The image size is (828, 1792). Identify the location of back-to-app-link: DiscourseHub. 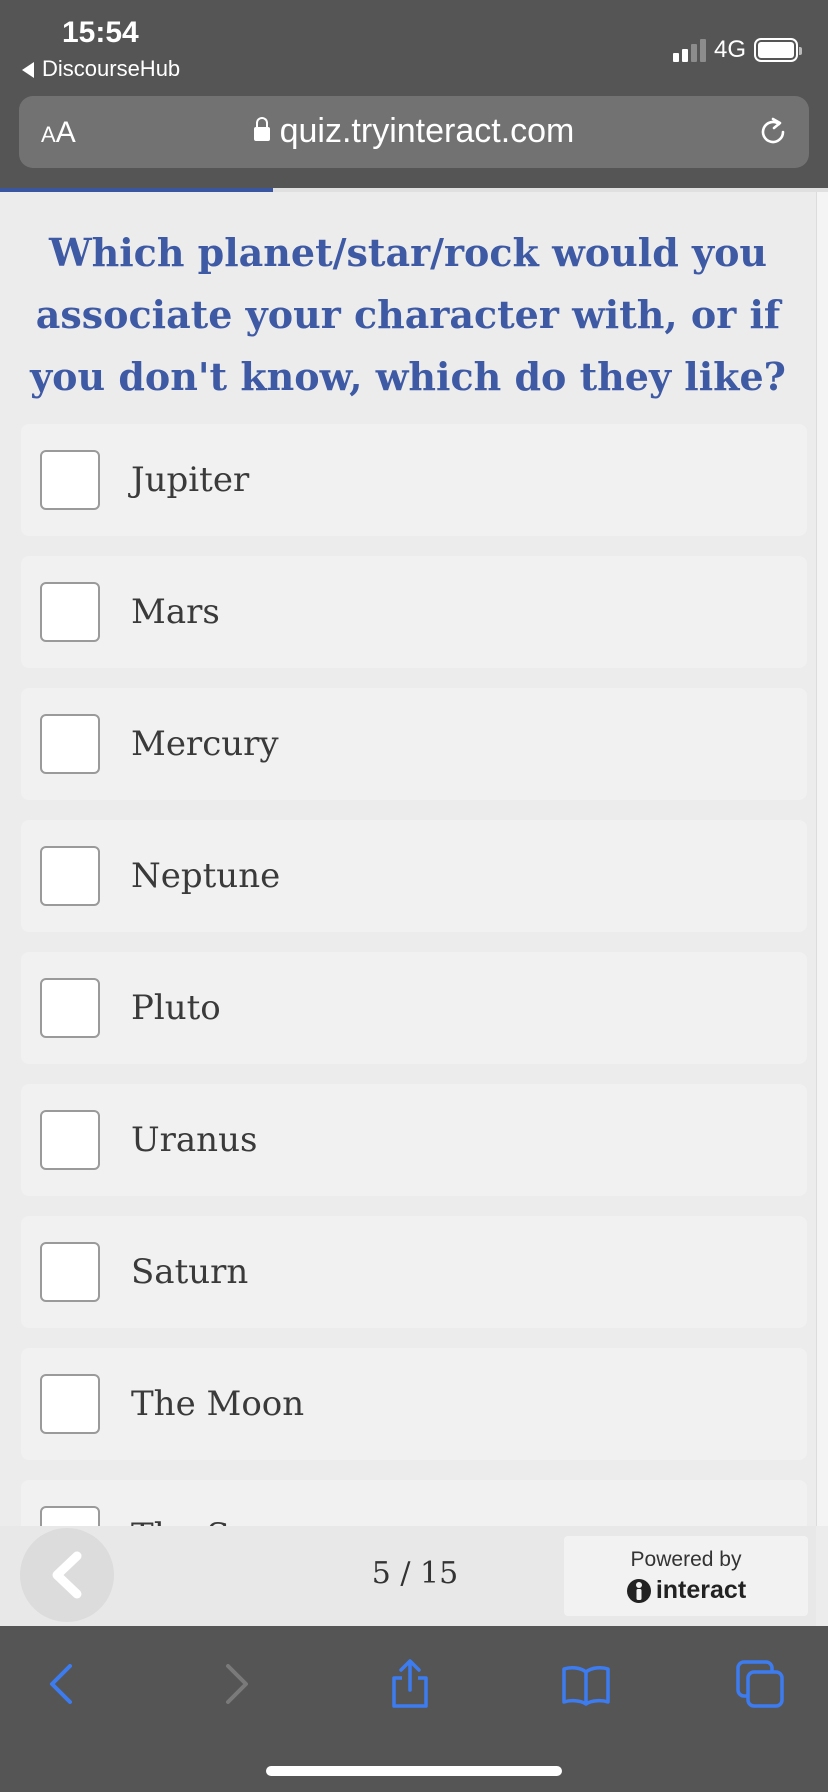
(101, 69).